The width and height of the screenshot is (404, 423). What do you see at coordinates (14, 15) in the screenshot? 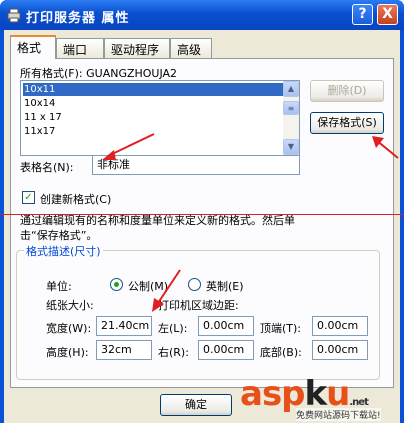
I see `printer-icon` at bounding box center [14, 15].